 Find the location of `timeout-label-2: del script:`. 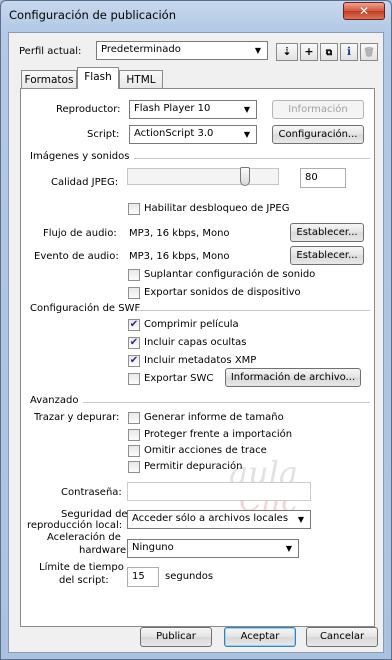

timeout-label-2: del script: is located at coordinates (84, 580).